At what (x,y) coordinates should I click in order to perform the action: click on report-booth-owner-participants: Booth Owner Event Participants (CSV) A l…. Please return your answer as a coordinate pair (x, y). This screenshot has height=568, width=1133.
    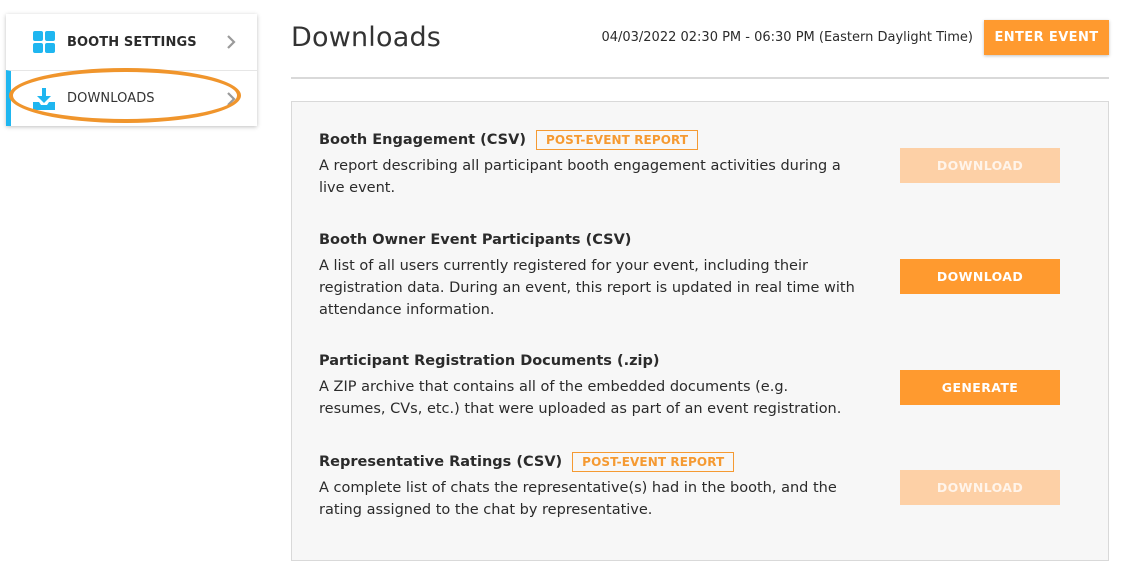
    Looking at the image, I should click on (589, 275).